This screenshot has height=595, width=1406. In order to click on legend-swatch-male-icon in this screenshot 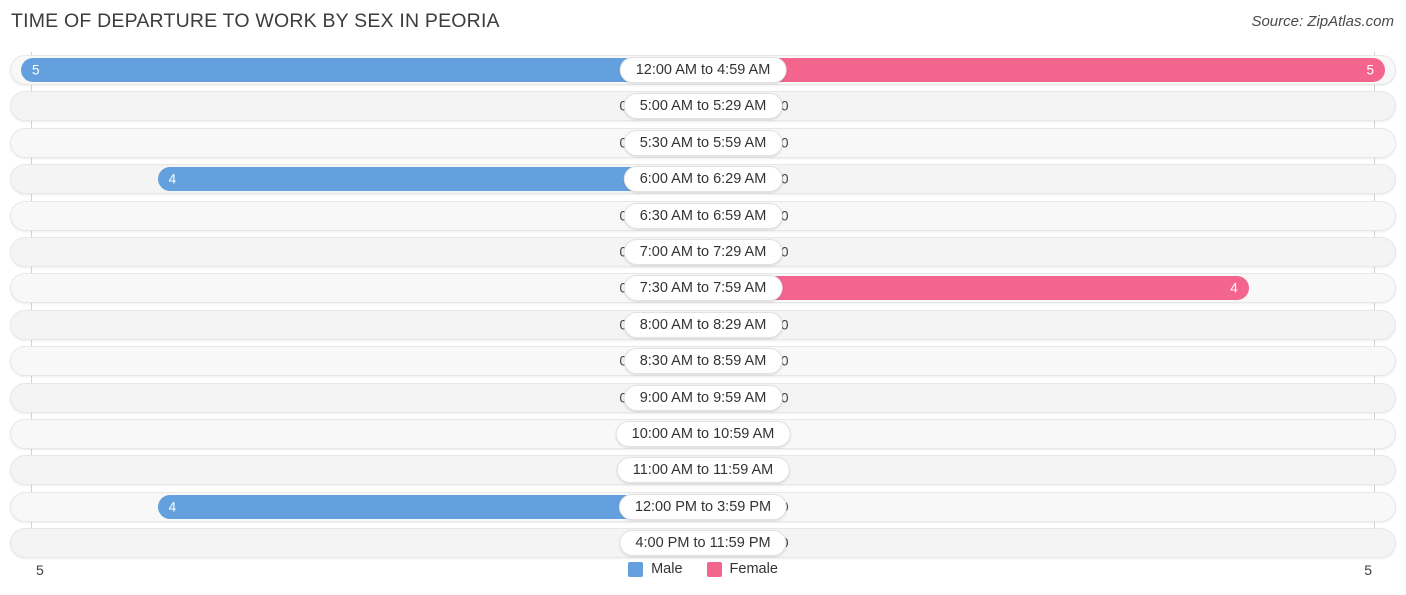, I will do `click(636, 569)`.